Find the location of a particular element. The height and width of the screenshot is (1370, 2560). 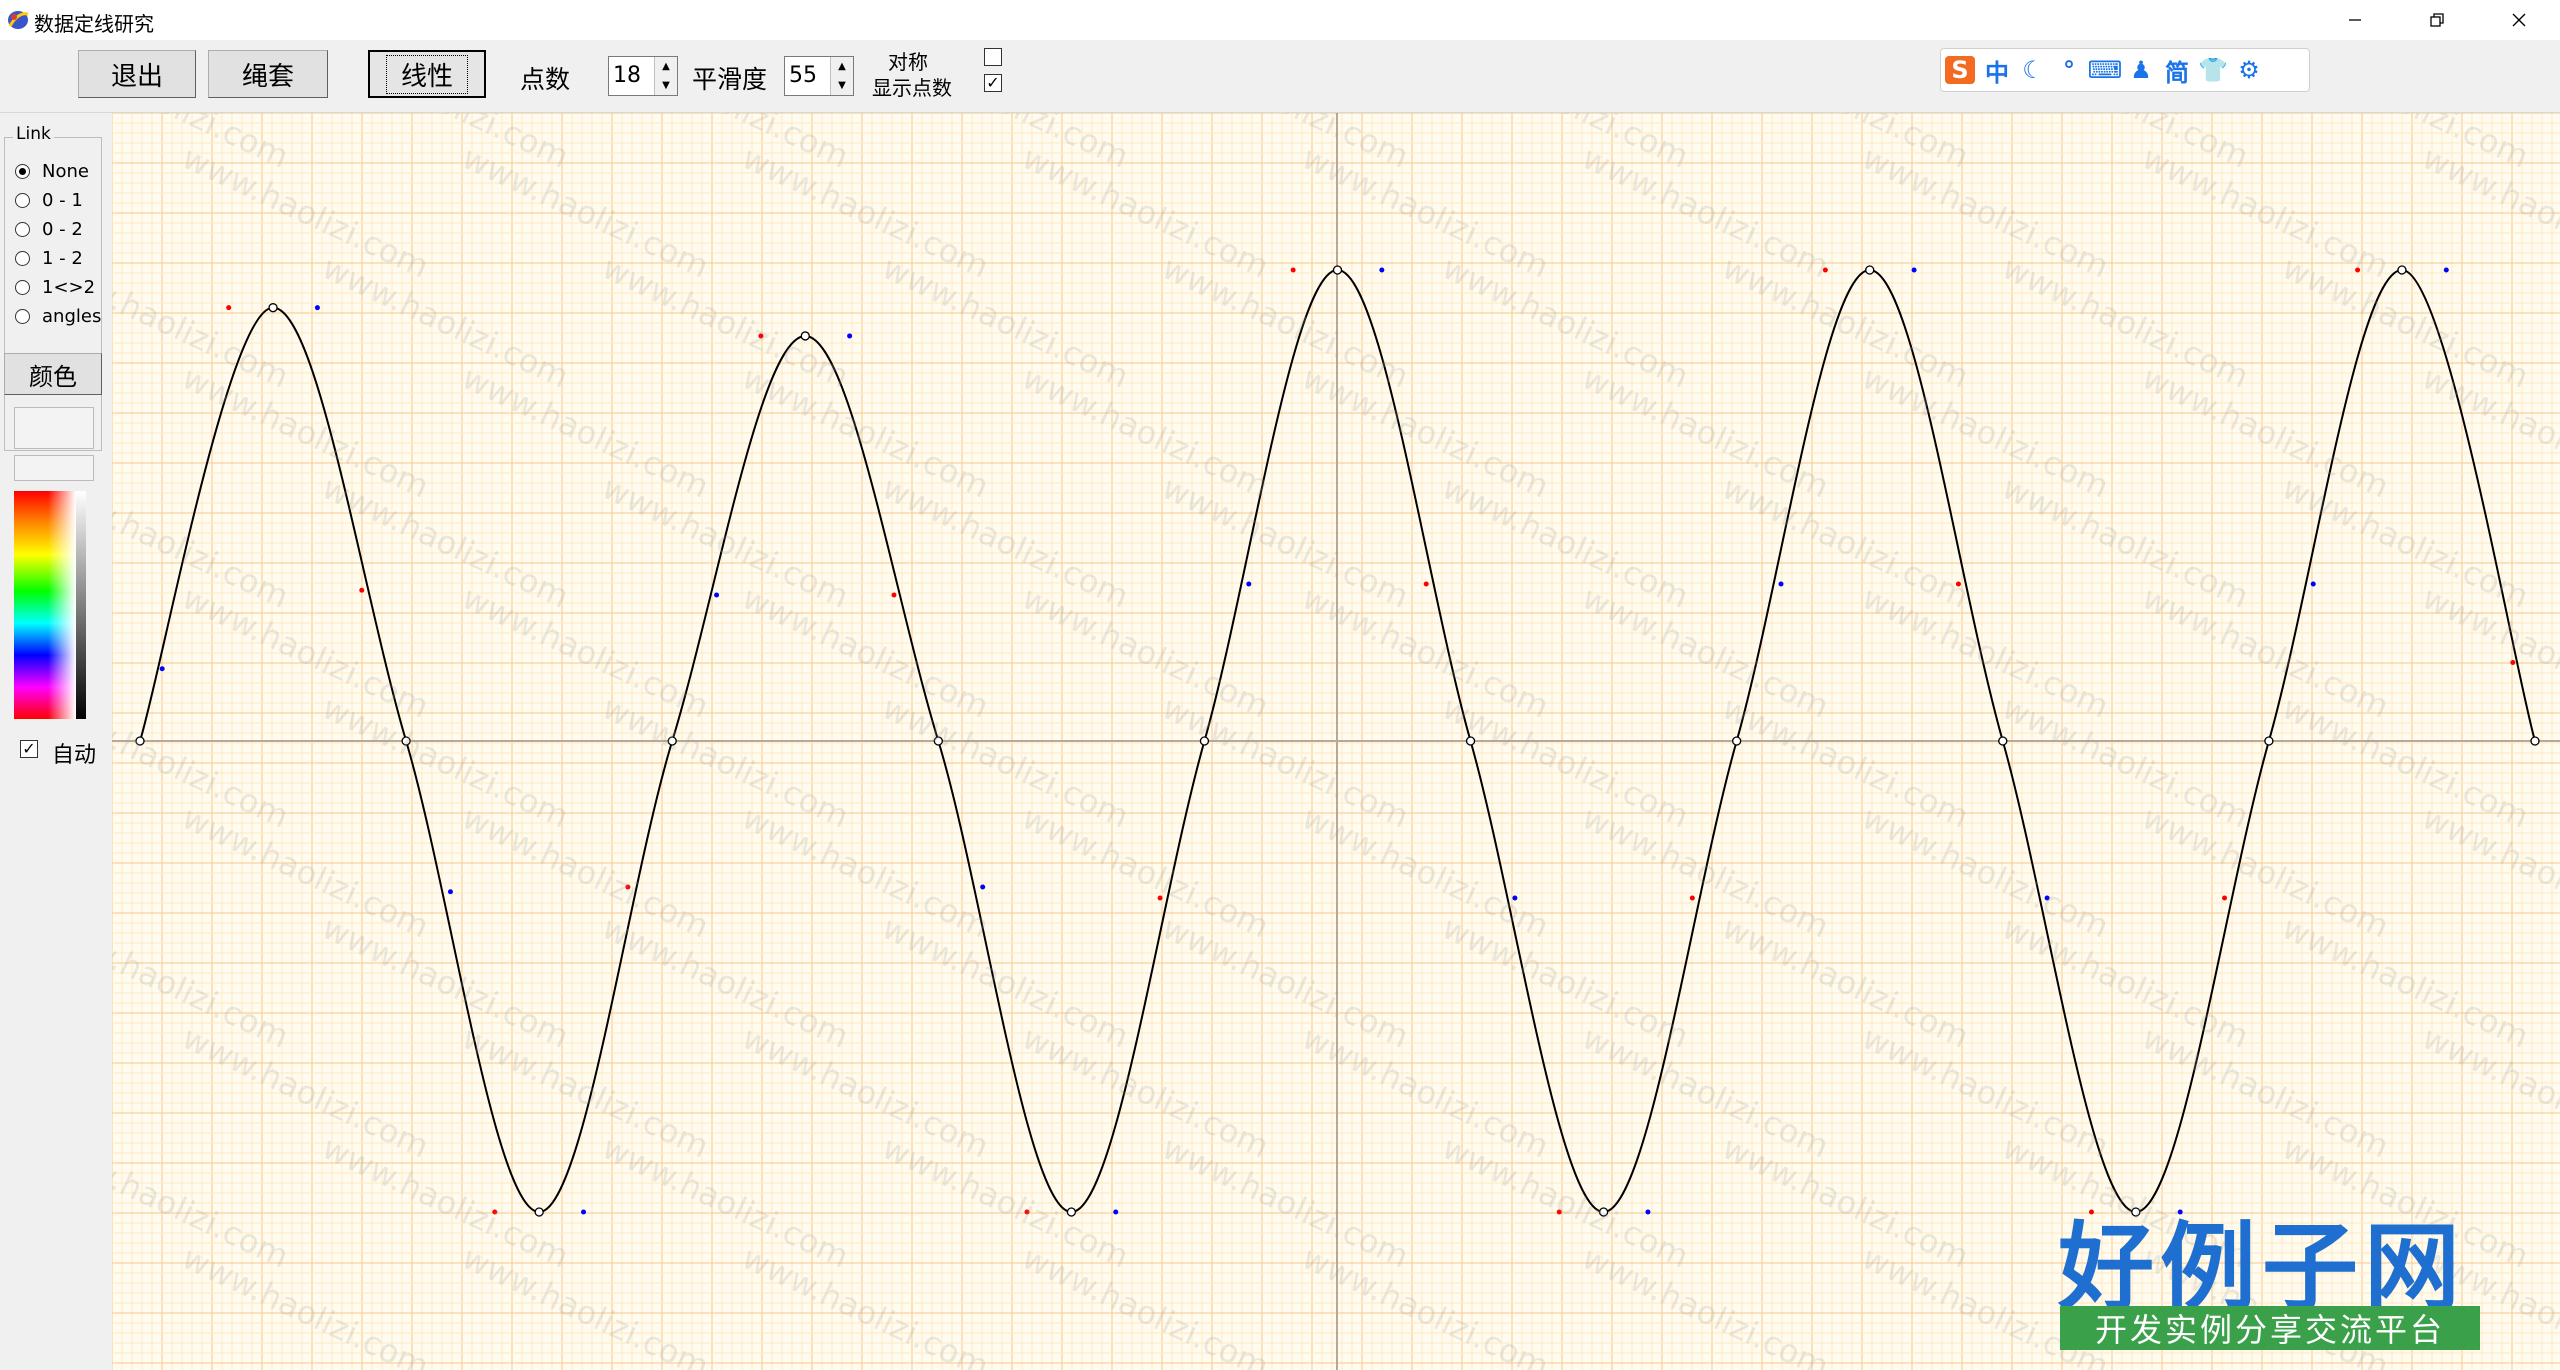

link-group: Link None 0 - 1 0 - 2 1 - 2 1<>2 angles is located at coordinates (53, 287).